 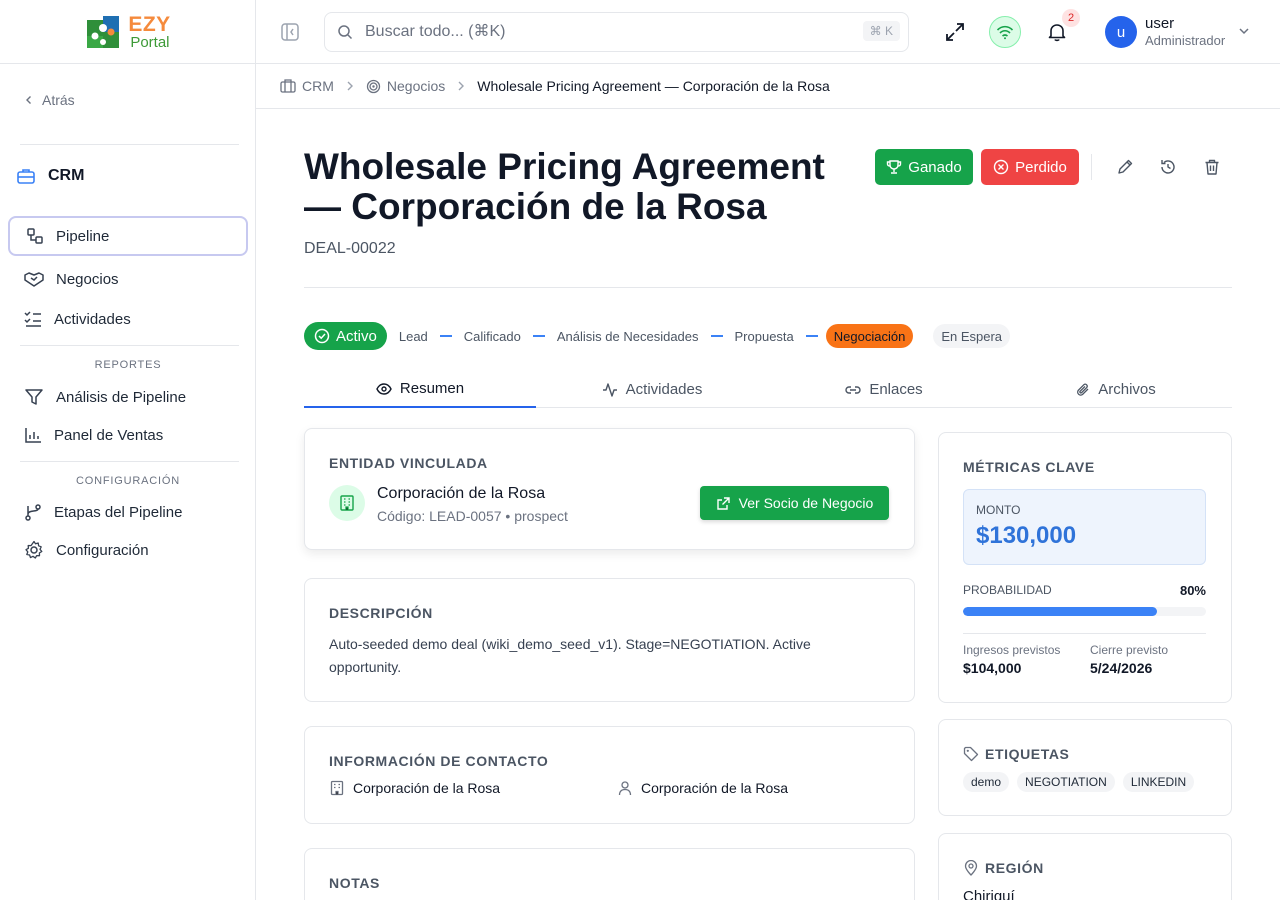 I want to click on back-link: Atrás, so click(x=49, y=100).